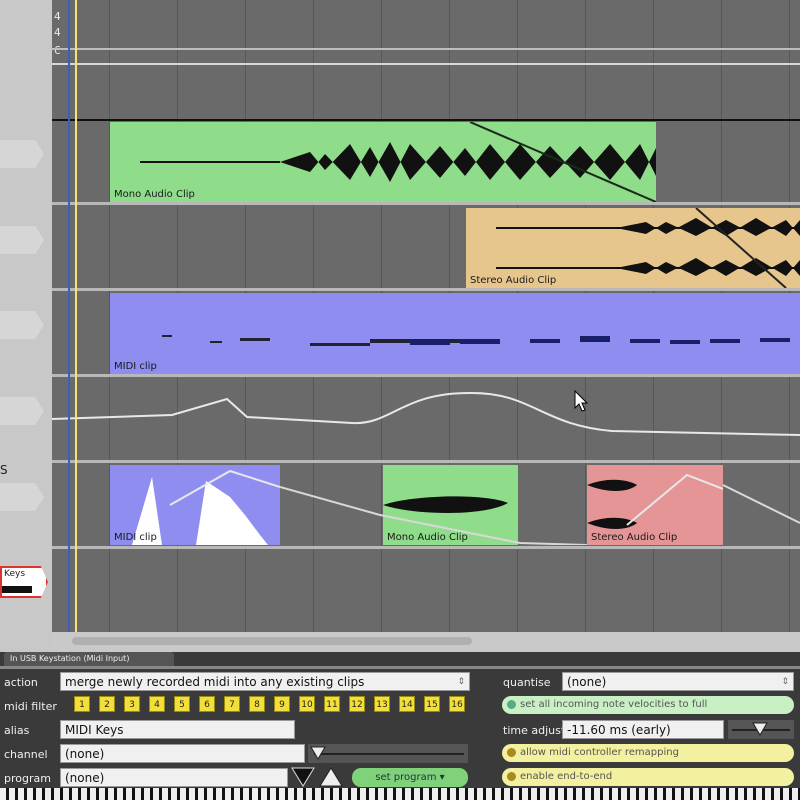  What do you see at coordinates (89, 659) in the screenshot?
I see `device-tab: In USB Keystation (Midi Input)` at bounding box center [89, 659].